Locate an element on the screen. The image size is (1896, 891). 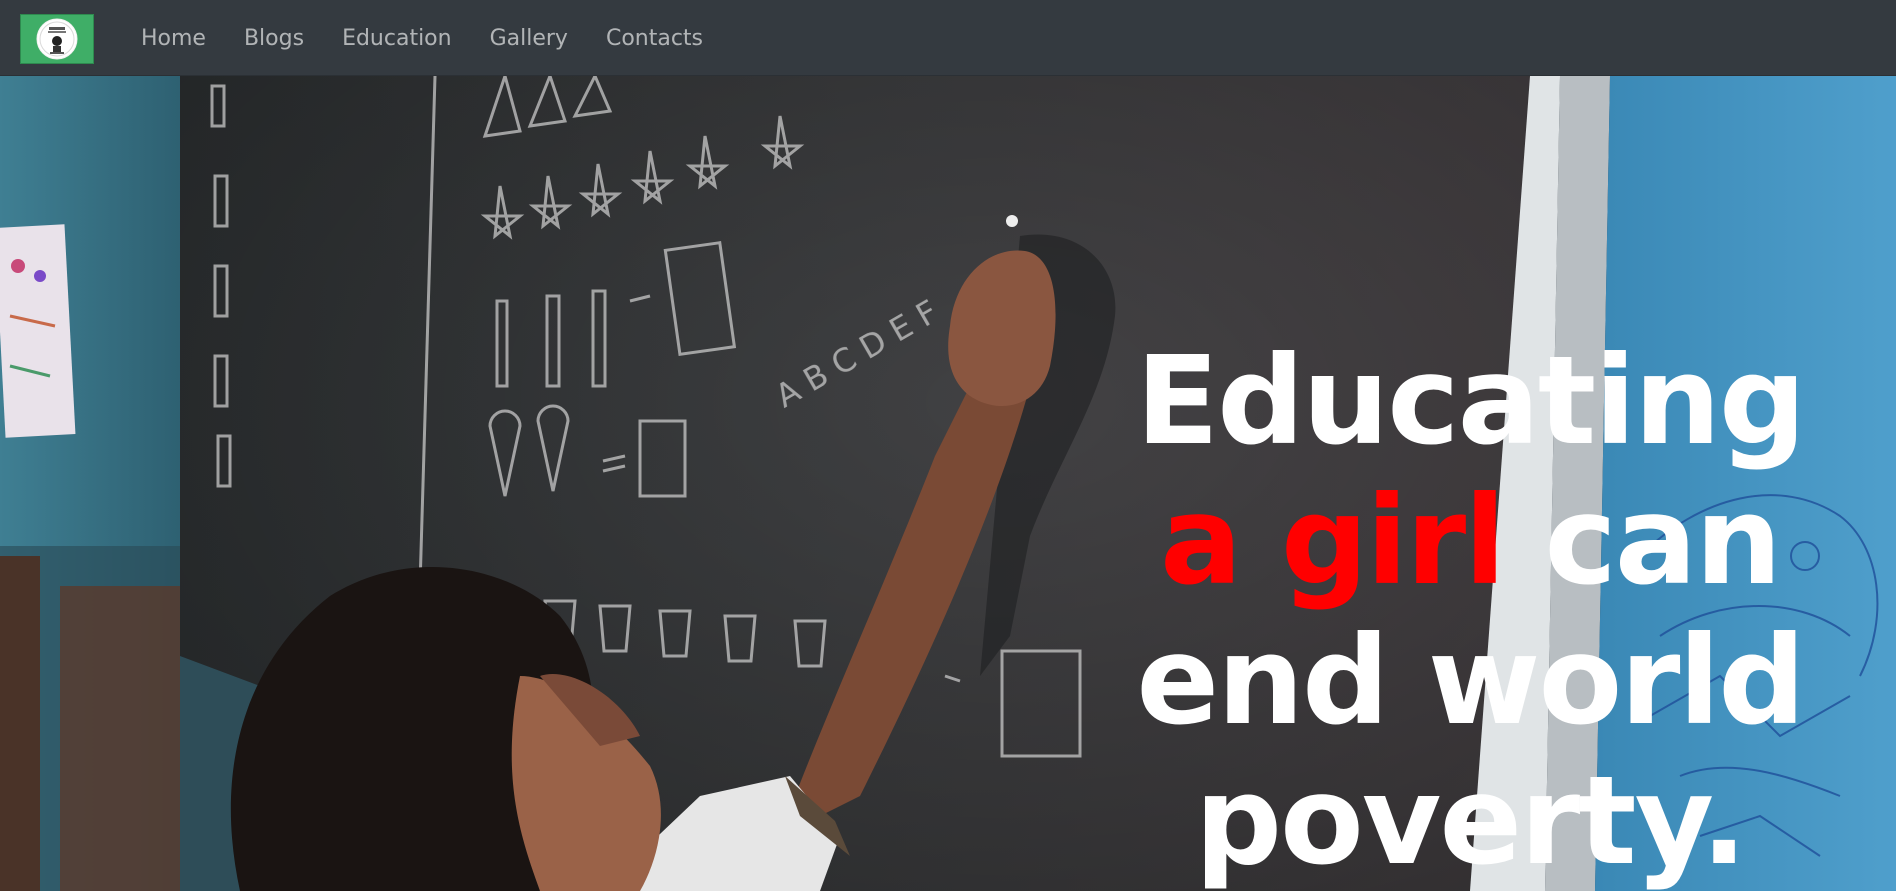
nav-home-link: Home is located at coordinates (173, 38).